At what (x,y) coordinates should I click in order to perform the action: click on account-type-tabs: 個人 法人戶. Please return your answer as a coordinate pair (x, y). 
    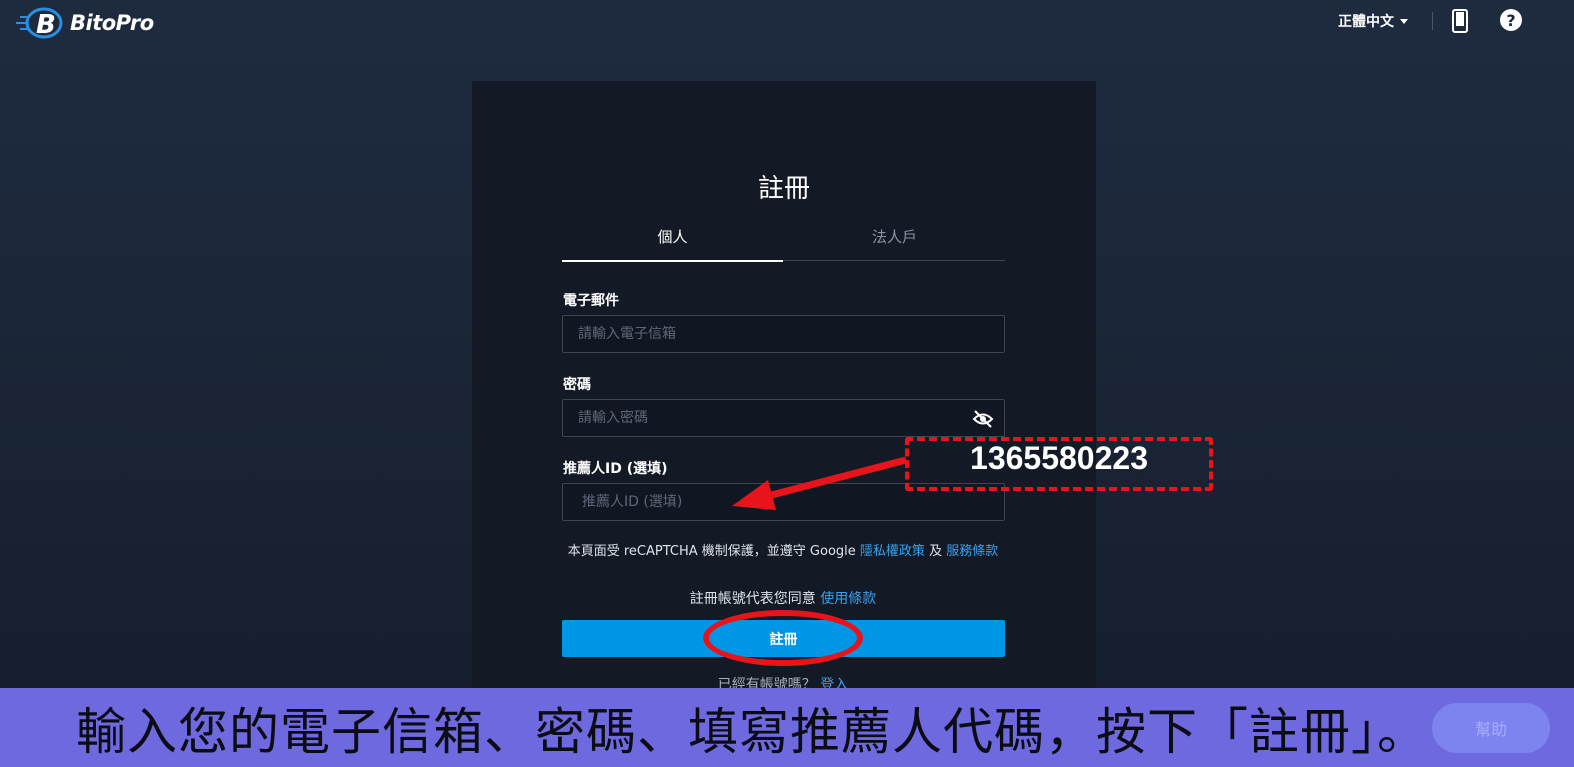
    Looking at the image, I should click on (783, 243).